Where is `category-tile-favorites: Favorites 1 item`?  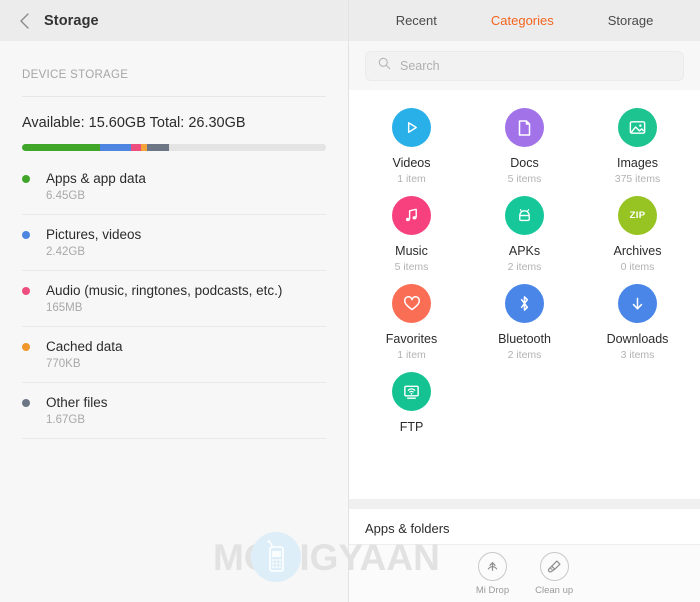
category-tile-favorites: Favorites 1 item is located at coordinates (411, 322).